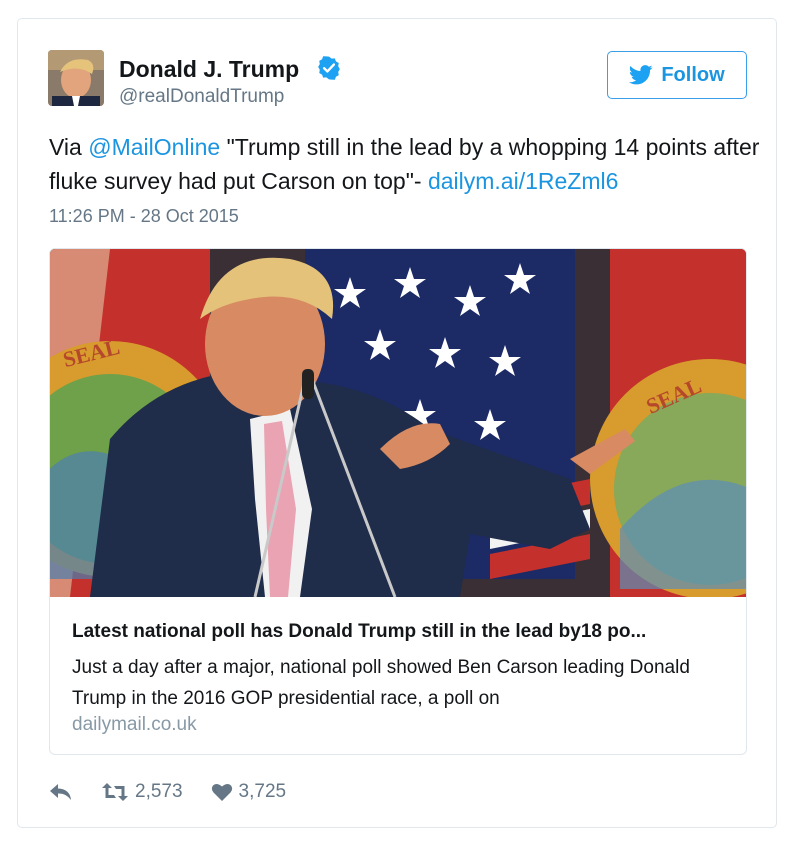 The image size is (799, 848). I want to click on avatar-image, so click(76, 78).